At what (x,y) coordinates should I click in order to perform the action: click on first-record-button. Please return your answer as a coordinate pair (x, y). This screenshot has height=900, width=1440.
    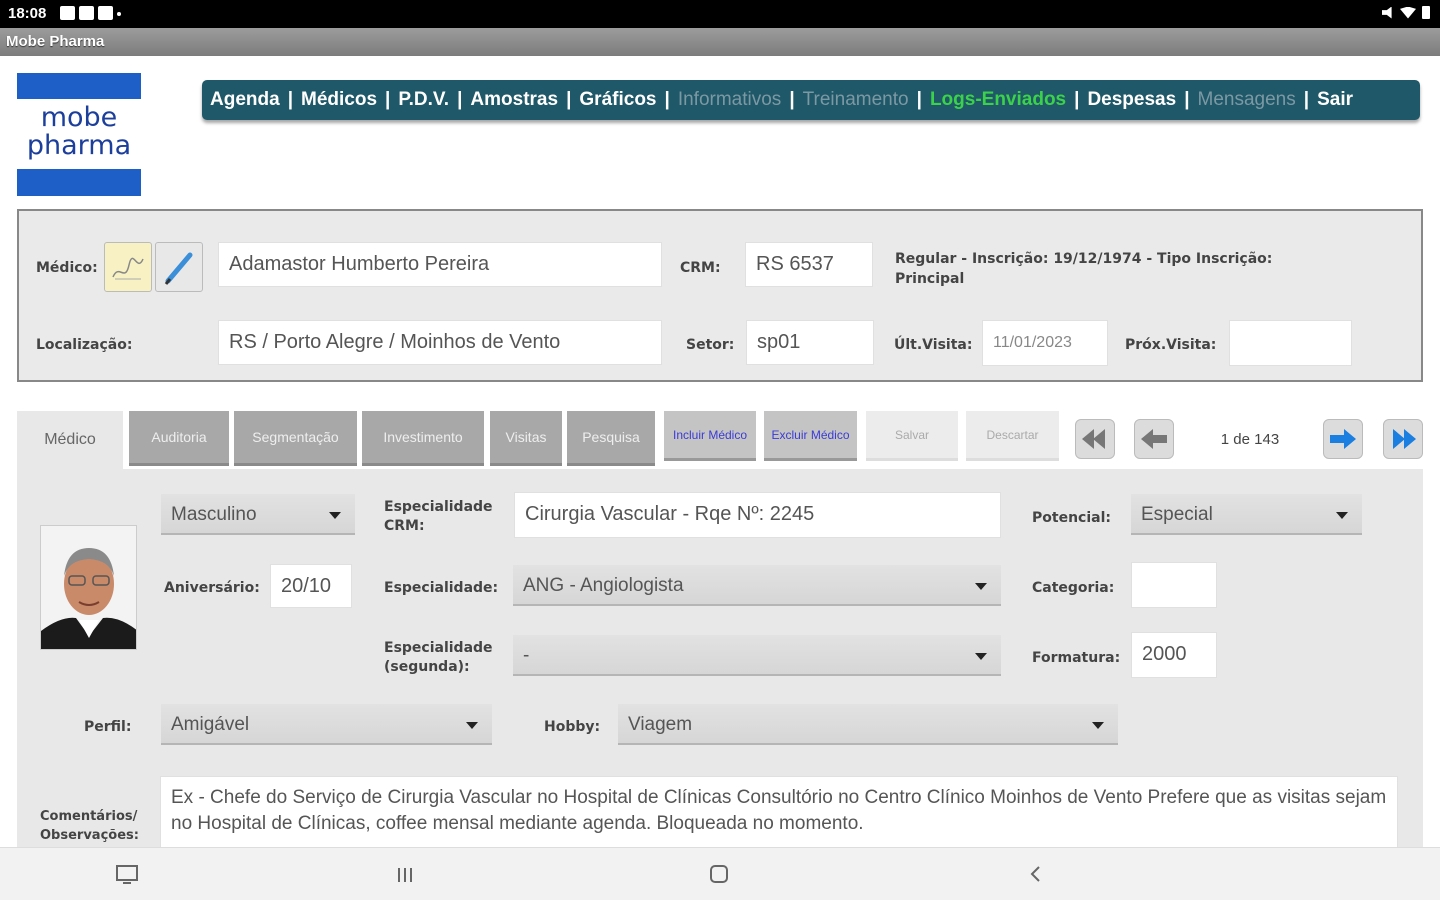
    Looking at the image, I should click on (1095, 439).